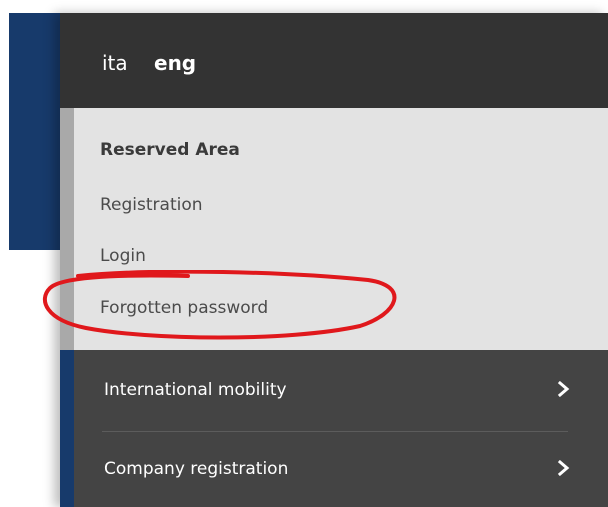 The height and width of the screenshot is (507, 608). What do you see at coordinates (196, 469) in the screenshot?
I see `menu-item-label: Company registration` at bounding box center [196, 469].